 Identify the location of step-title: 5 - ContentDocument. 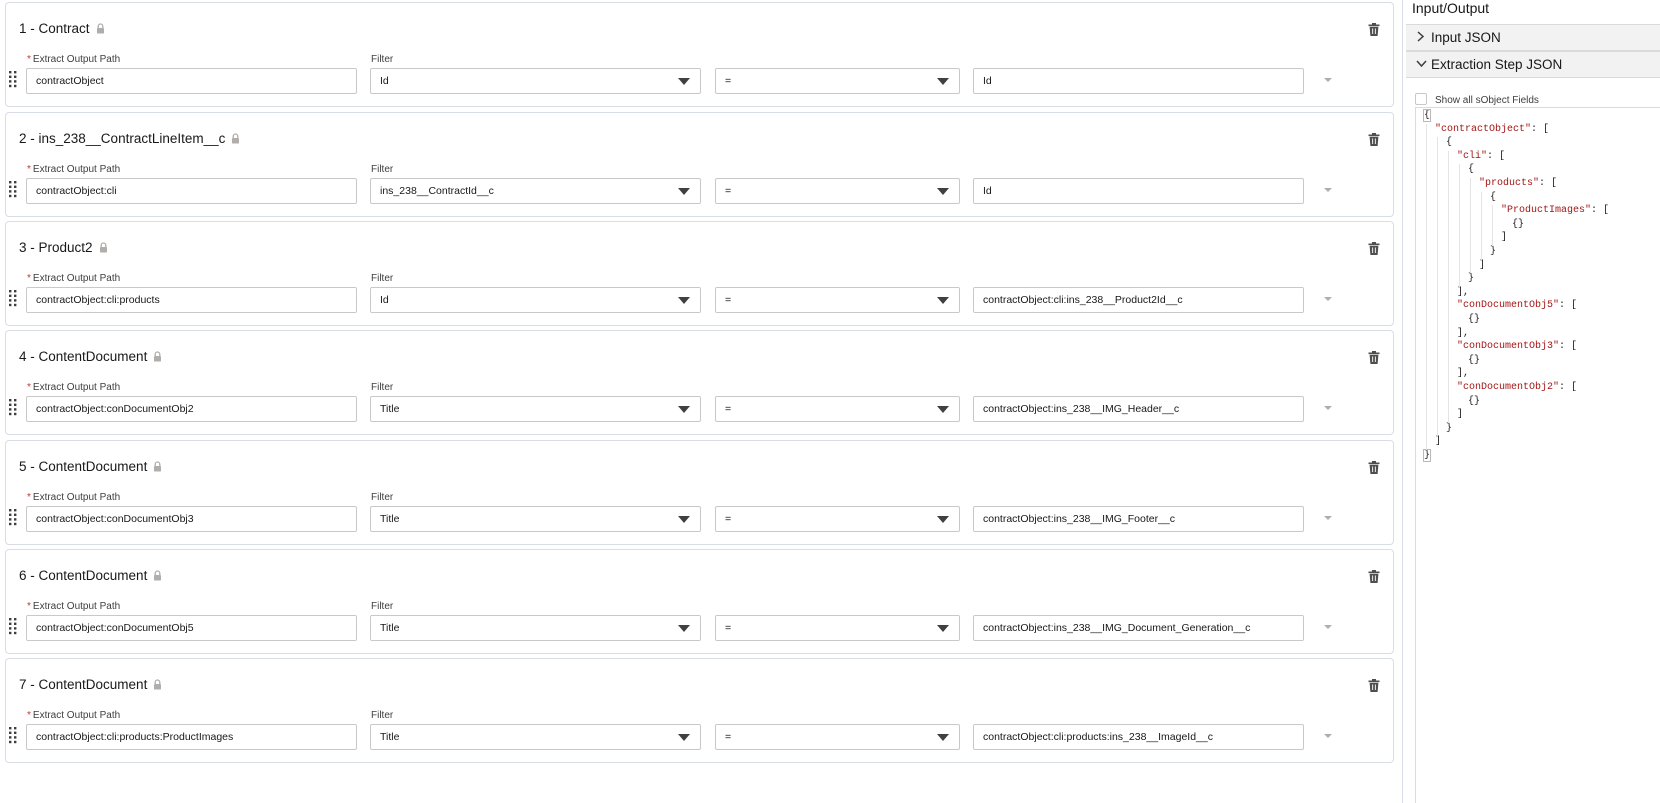
(90, 466).